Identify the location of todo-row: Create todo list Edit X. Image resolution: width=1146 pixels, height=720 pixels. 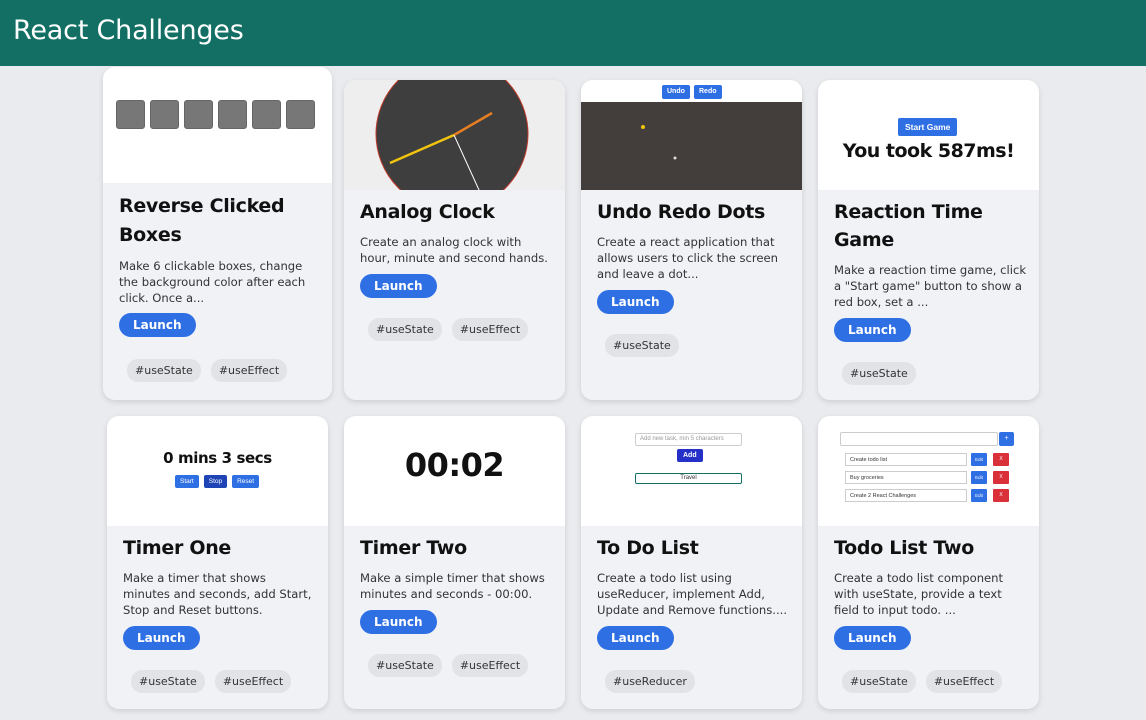
(929, 459).